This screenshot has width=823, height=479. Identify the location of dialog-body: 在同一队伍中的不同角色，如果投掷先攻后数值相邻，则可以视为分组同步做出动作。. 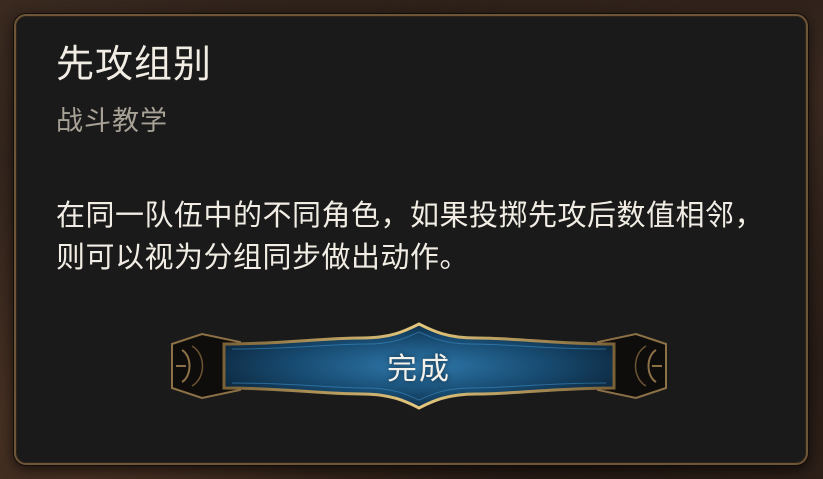
(410, 236).